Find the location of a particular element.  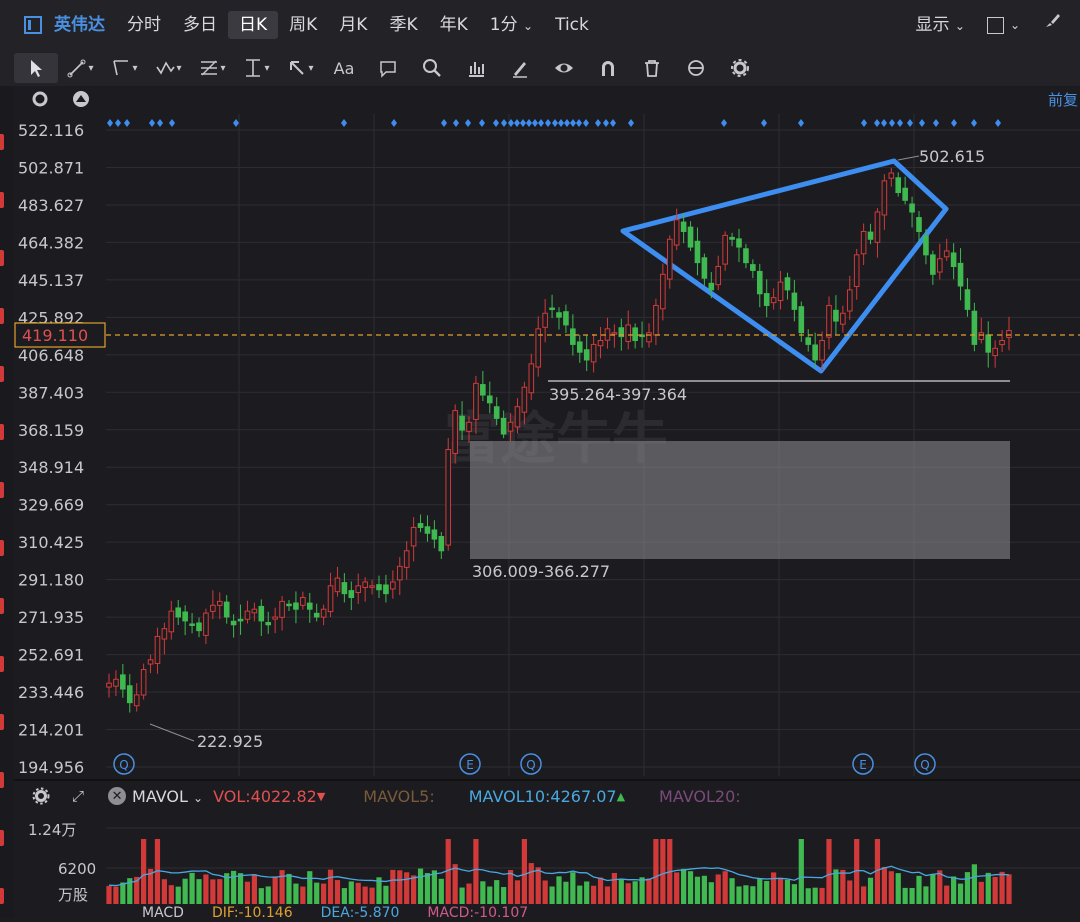

tab-weekly-k: 周K is located at coordinates (303, 25).